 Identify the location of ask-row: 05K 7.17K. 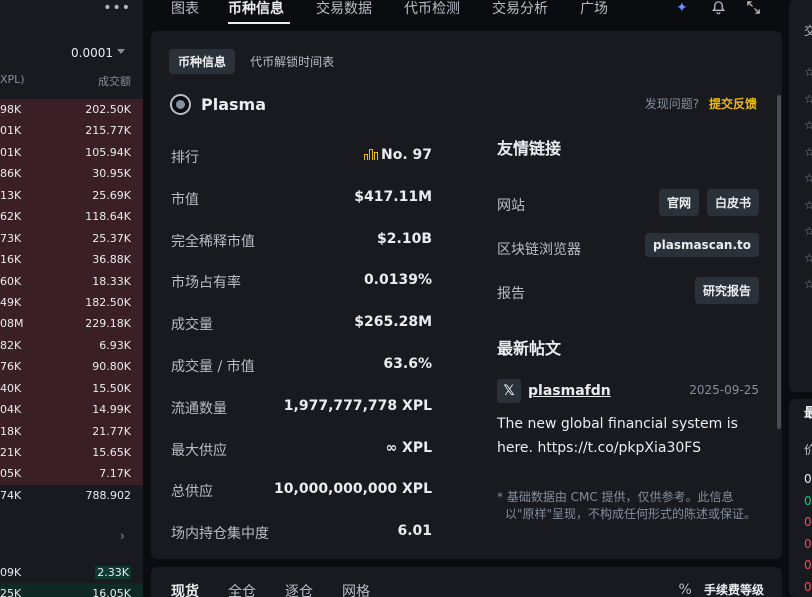
(71, 474).